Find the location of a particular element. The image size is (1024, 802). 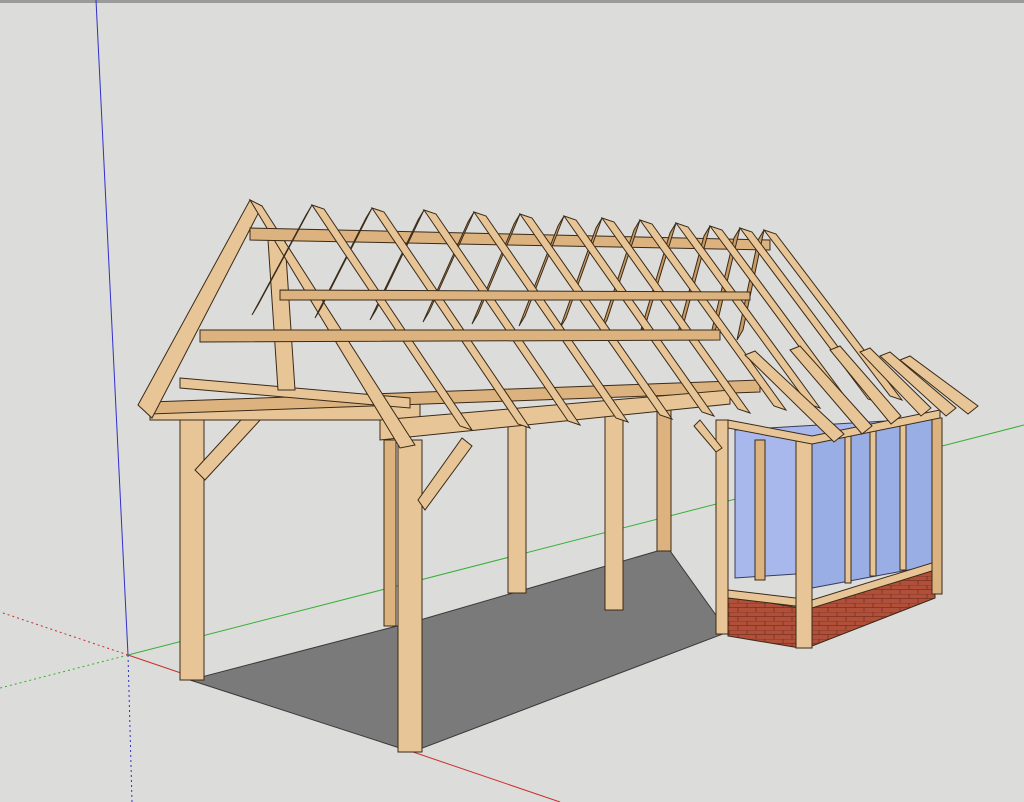

green-axis-dotted is located at coordinates (64, 671).